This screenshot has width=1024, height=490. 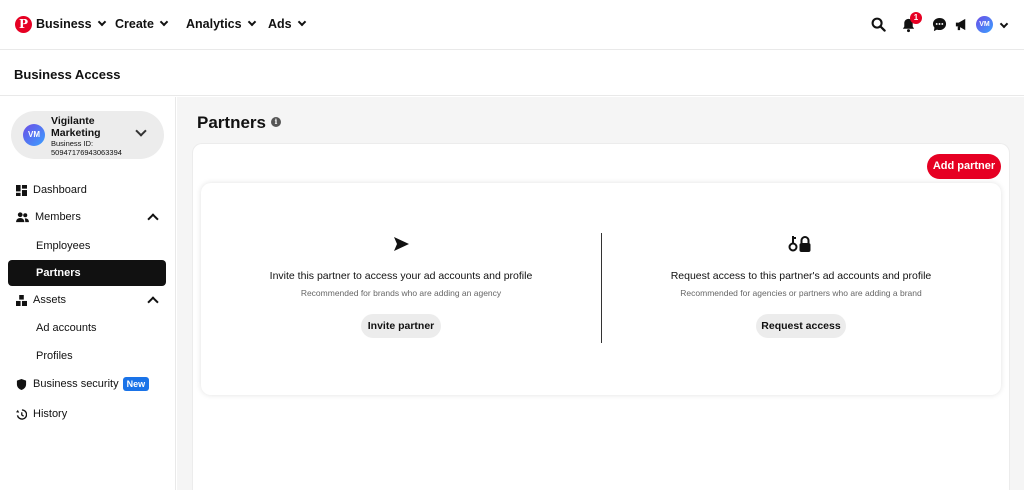 I want to click on messages-icon, so click(x=939, y=24).